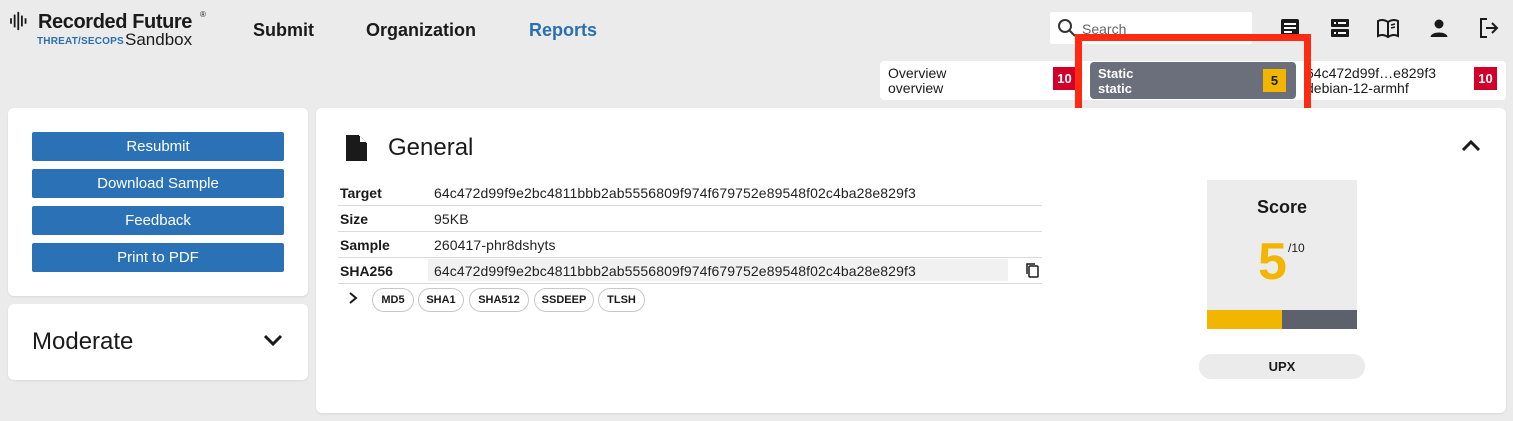 The image size is (1513, 421). Describe the element at coordinates (1116, 73) in the screenshot. I see `tab-title: Static` at that location.